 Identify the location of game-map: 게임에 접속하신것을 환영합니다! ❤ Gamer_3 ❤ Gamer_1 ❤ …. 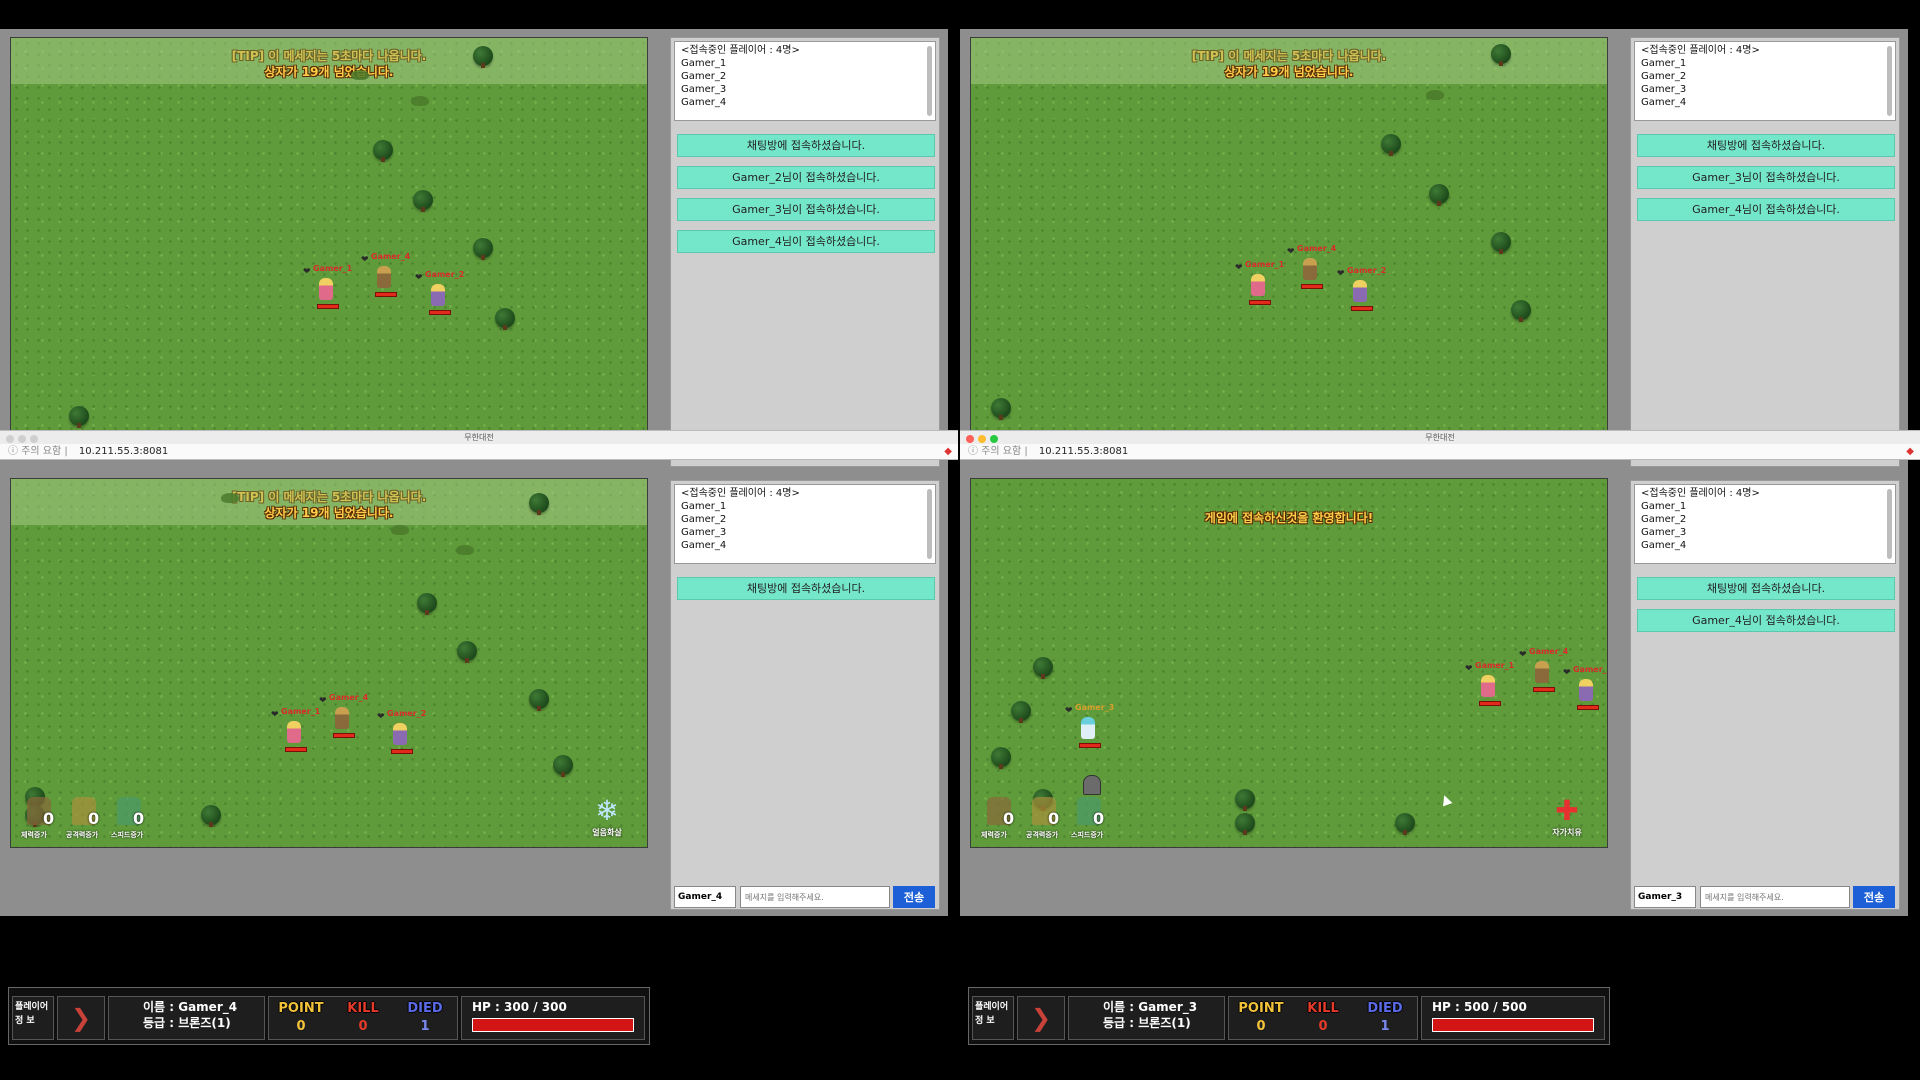
(1289, 663).